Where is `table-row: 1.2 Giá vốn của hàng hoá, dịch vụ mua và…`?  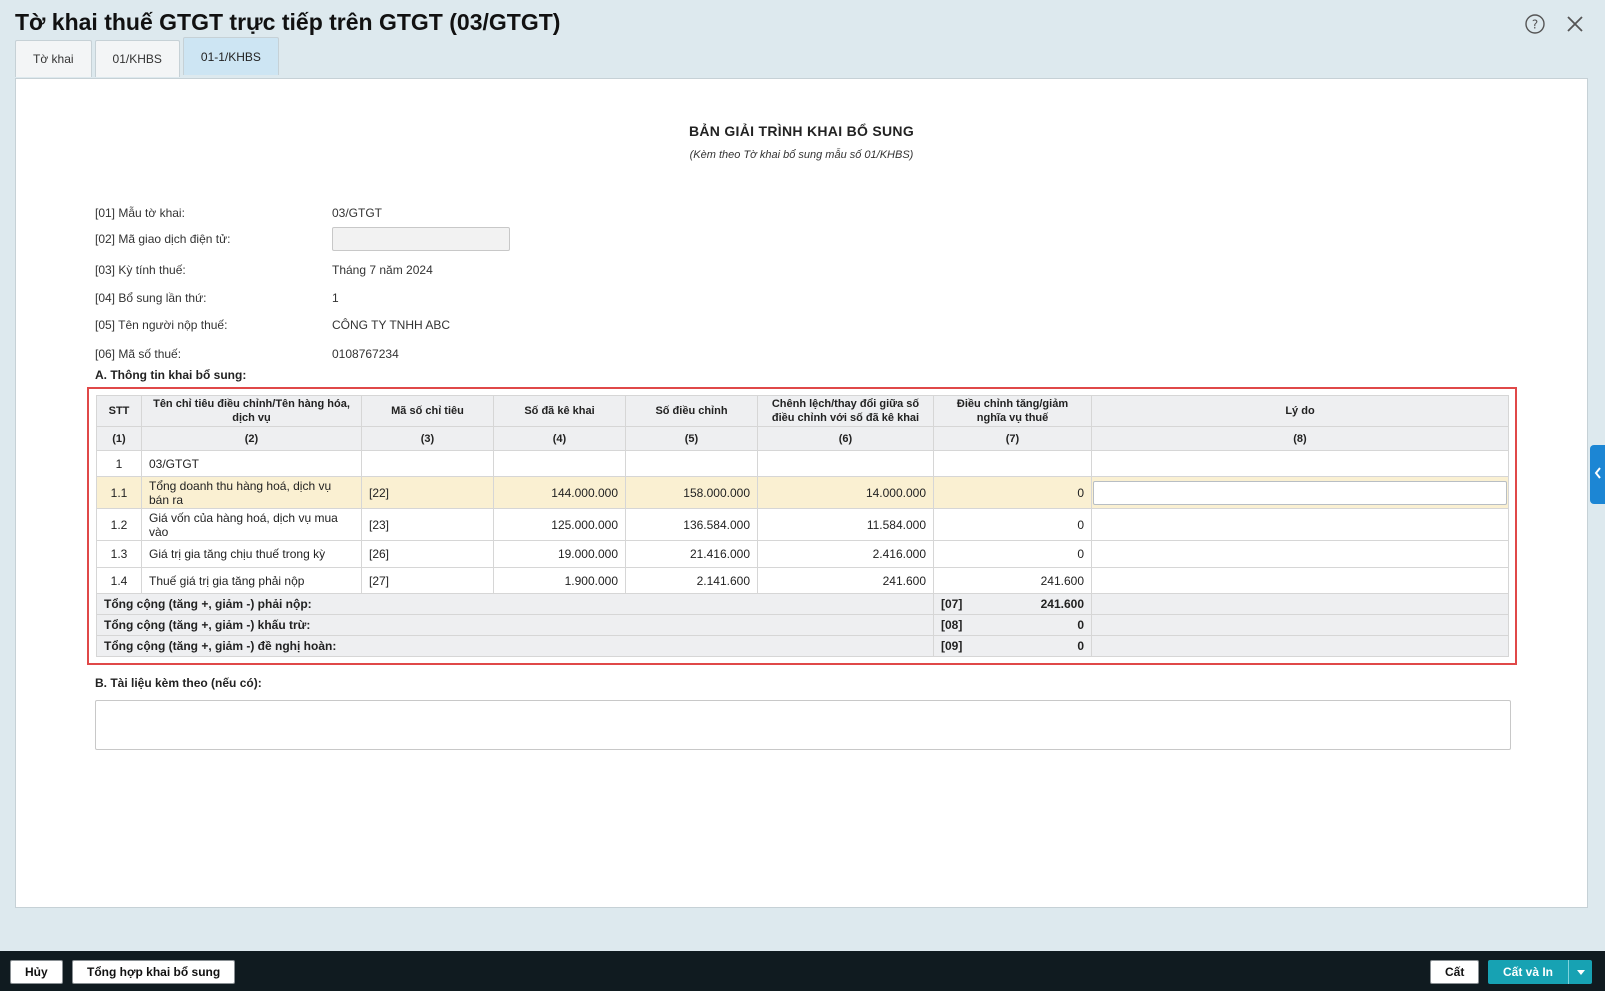 table-row: 1.2 Giá vốn của hàng hoá, dịch vụ mua và… is located at coordinates (802, 524).